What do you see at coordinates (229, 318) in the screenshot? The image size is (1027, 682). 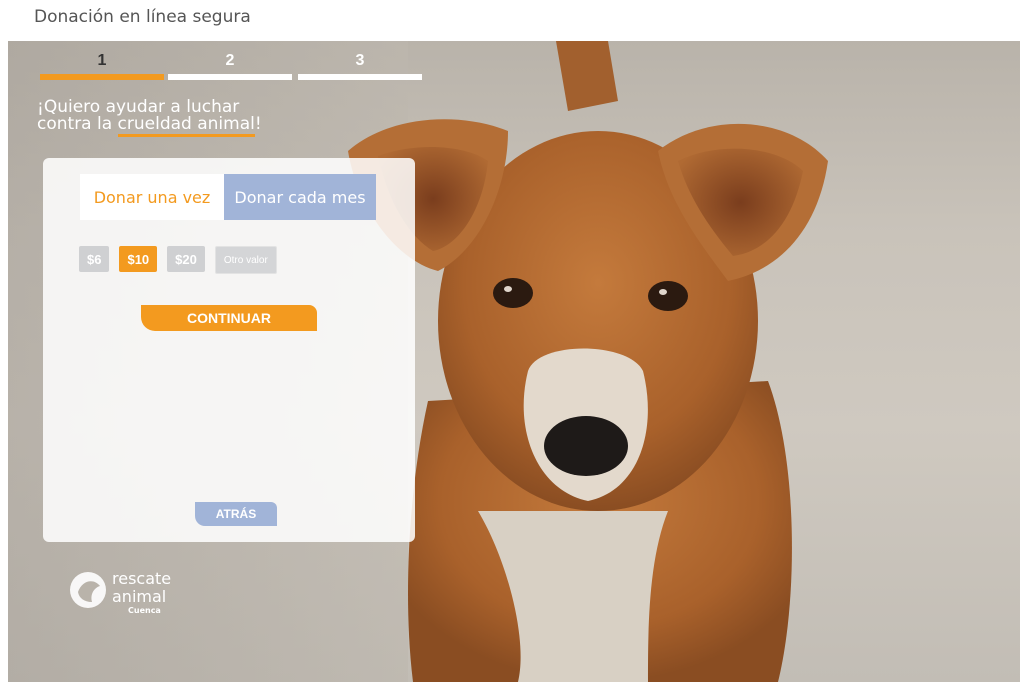 I see `continue-button: CONTINUAR` at bounding box center [229, 318].